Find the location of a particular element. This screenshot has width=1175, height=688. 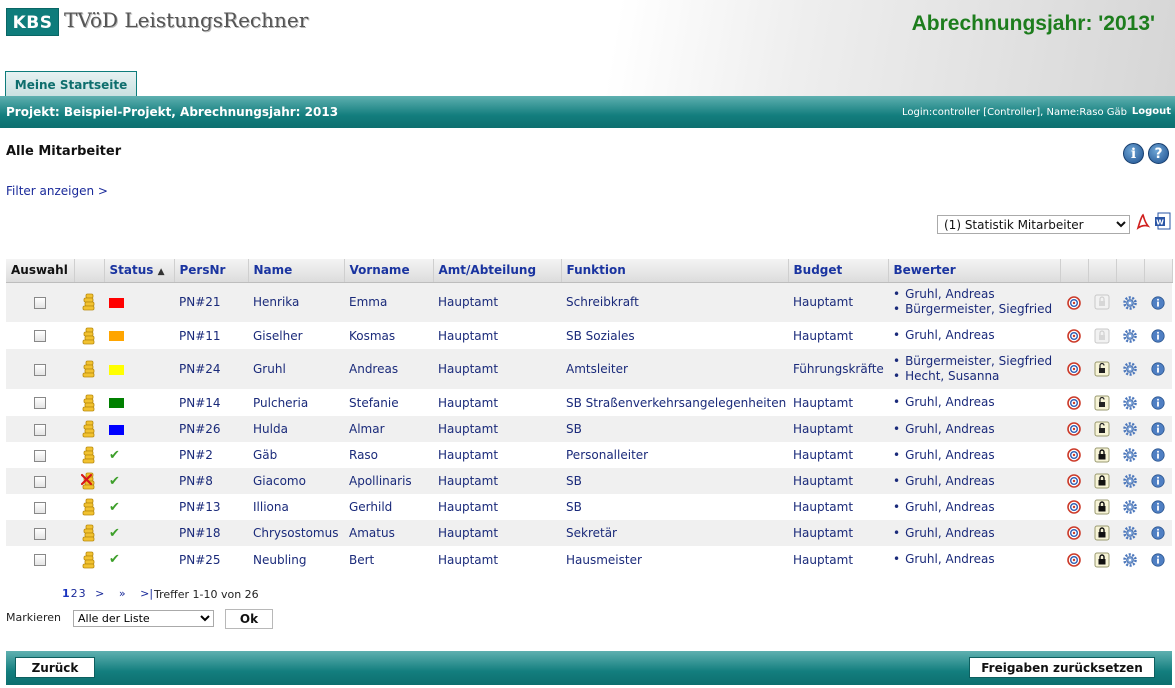

name-cell: Henrika is located at coordinates (296, 302).